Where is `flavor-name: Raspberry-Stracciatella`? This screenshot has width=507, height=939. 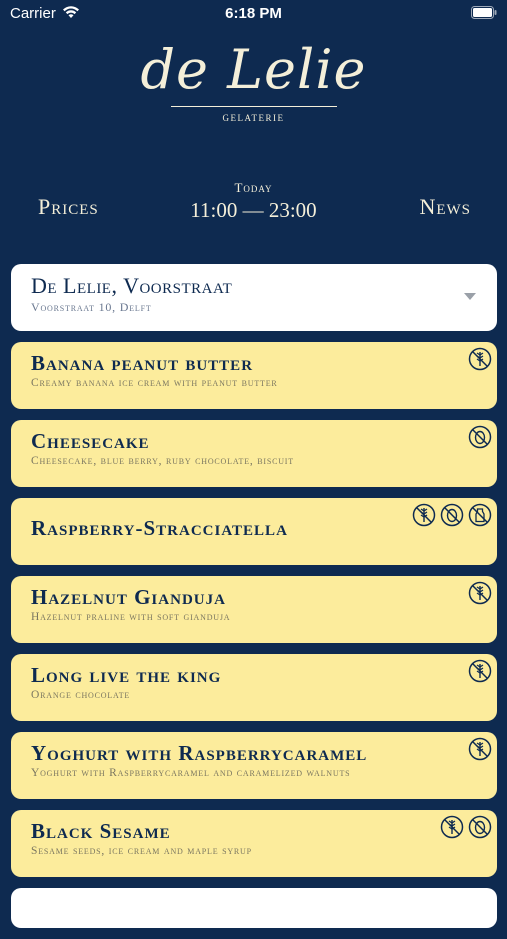
flavor-name: Raspberry-Stracciatella is located at coordinates (159, 528).